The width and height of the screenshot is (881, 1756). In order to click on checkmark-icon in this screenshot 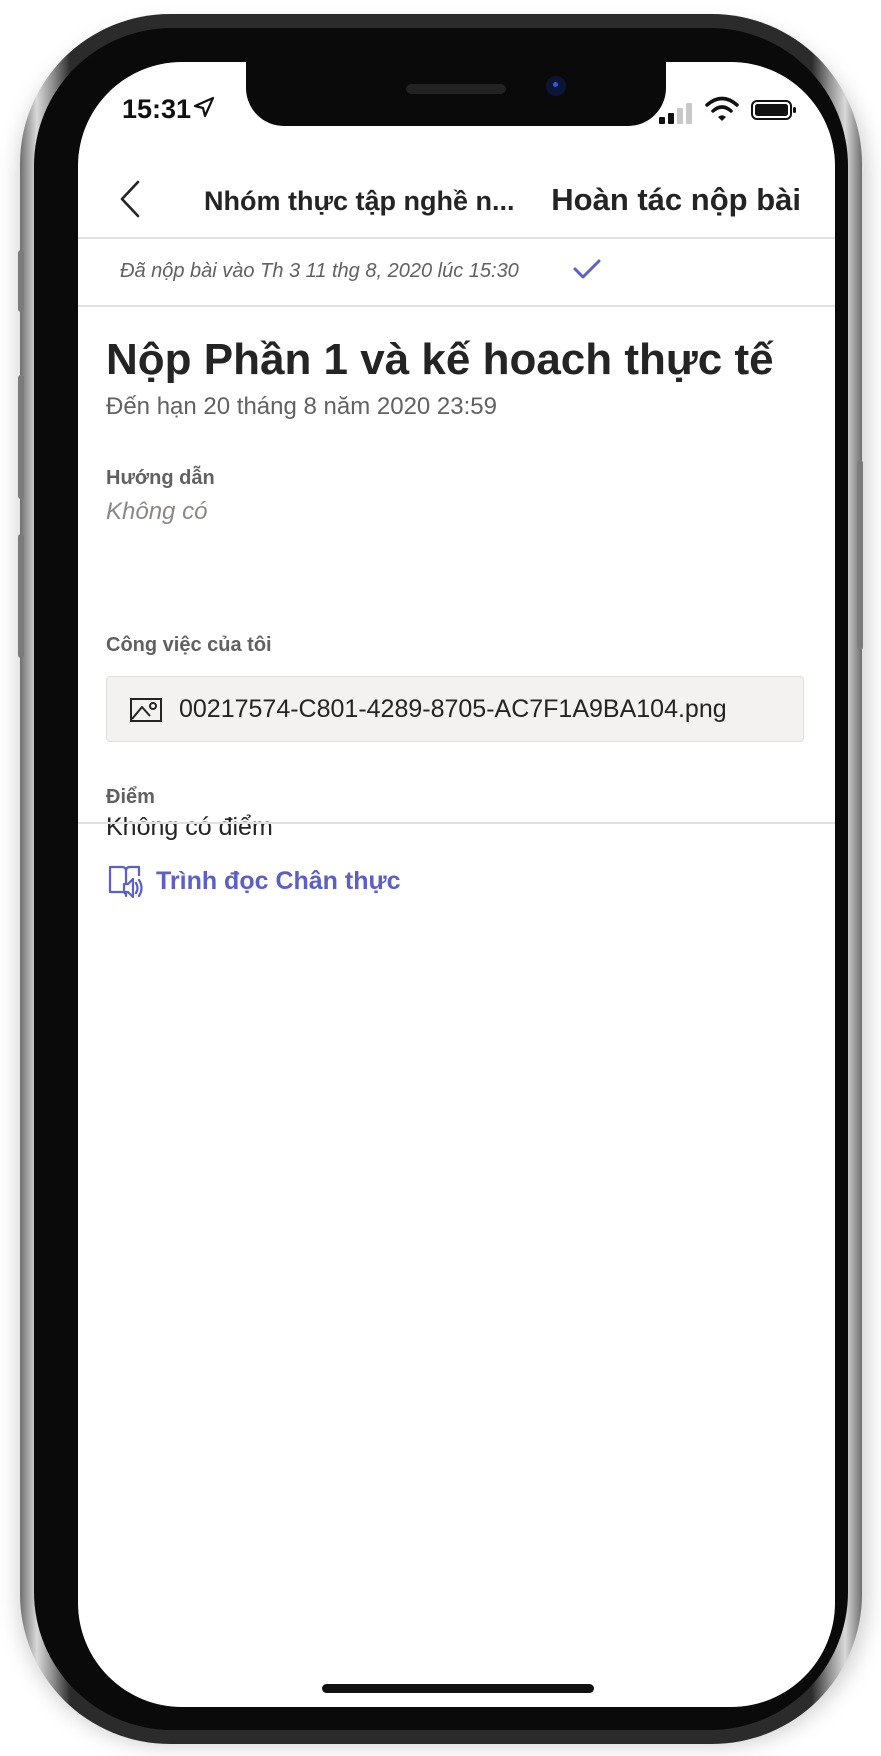, I will do `click(587, 269)`.